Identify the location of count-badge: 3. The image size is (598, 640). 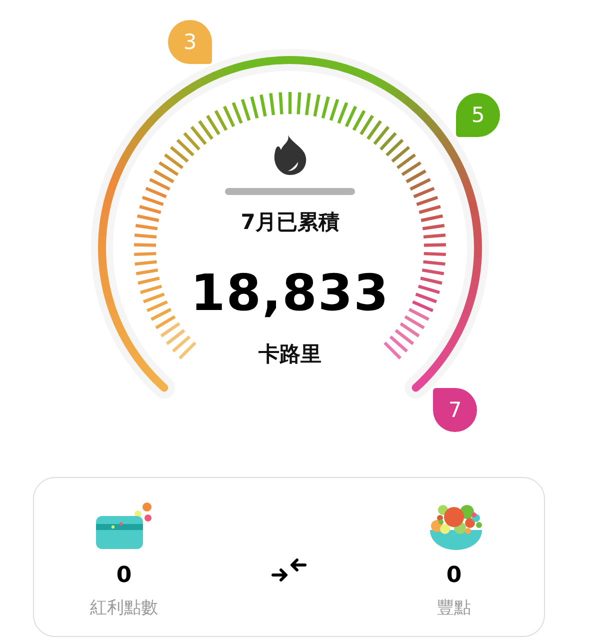
(190, 42).